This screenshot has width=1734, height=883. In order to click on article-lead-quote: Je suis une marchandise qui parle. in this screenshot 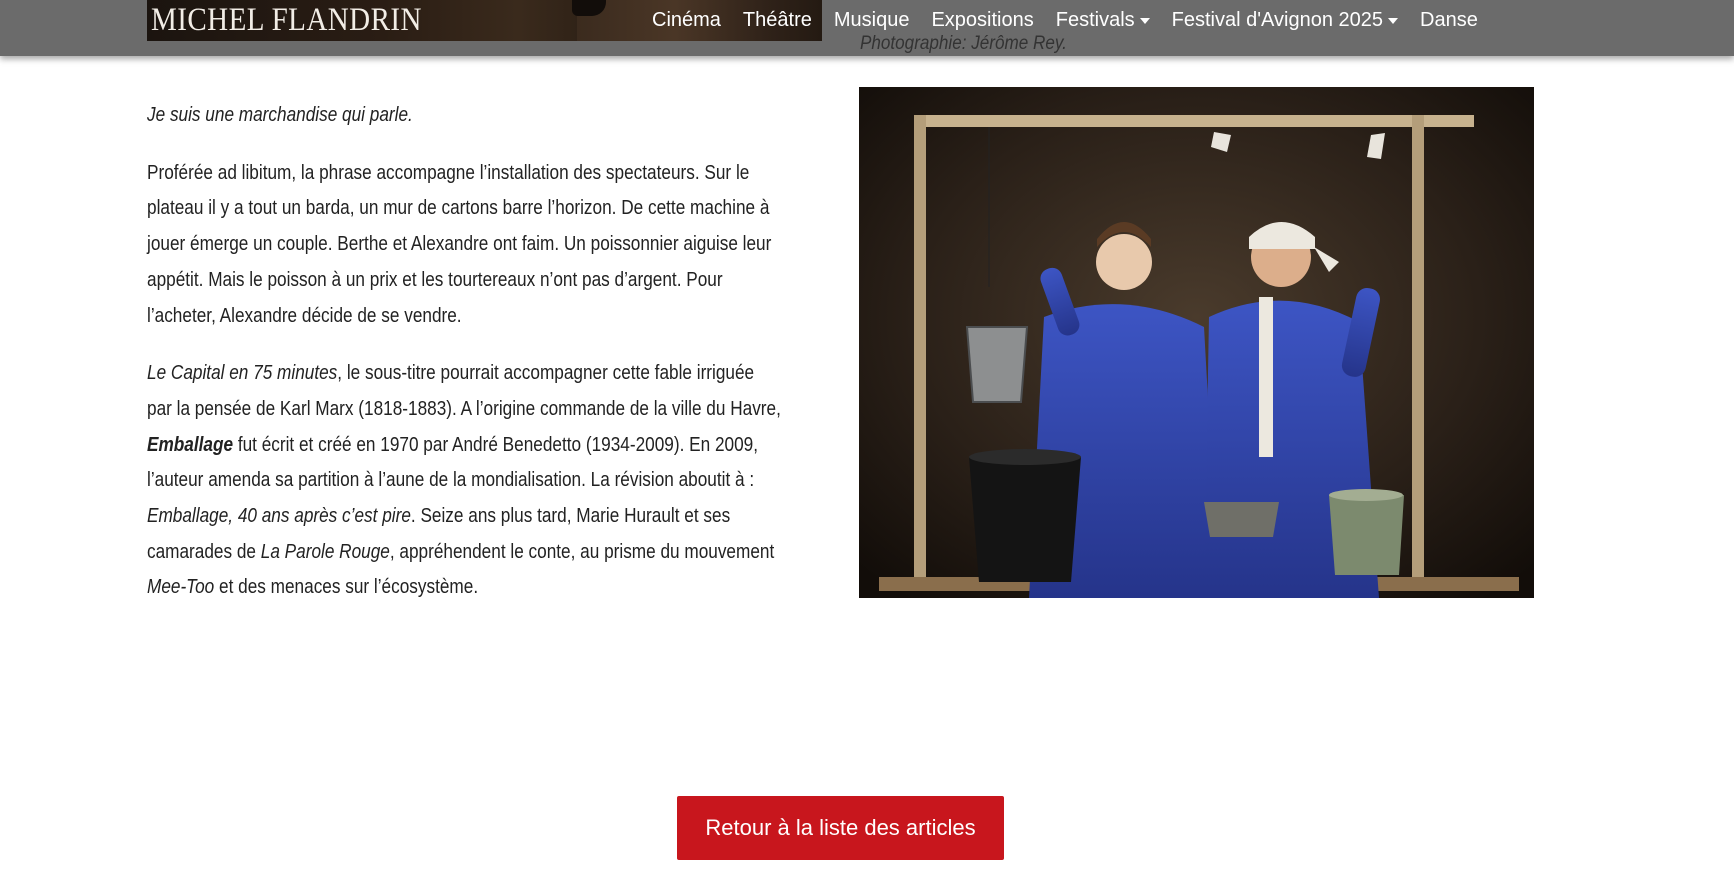, I will do `click(280, 115)`.